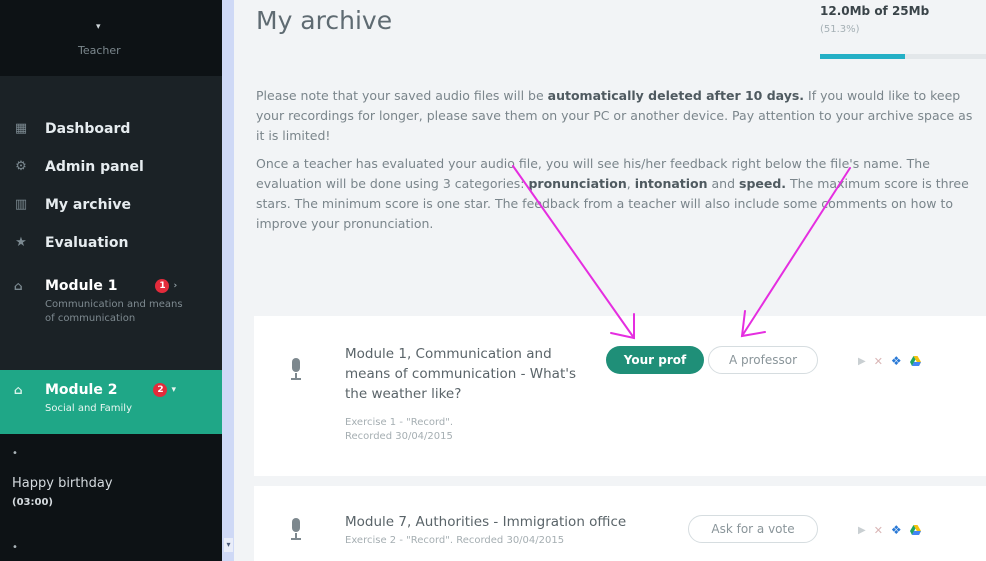  I want to click on storage-quota: 12.0Mb of 25Mb, so click(875, 11).